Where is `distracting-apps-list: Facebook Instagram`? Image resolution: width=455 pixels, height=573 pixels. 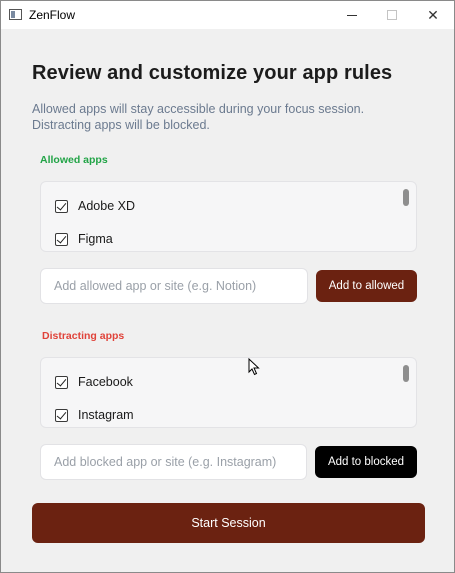 distracting-apps-list: Facebook Instagram is located at coordinates (228, 392).